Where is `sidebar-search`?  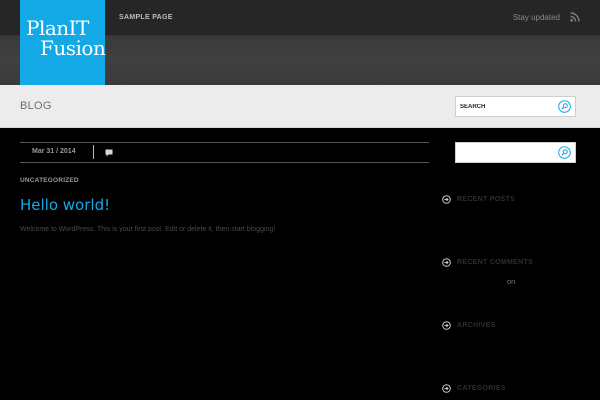 sidebar-search is located at coordinates (515, 152).